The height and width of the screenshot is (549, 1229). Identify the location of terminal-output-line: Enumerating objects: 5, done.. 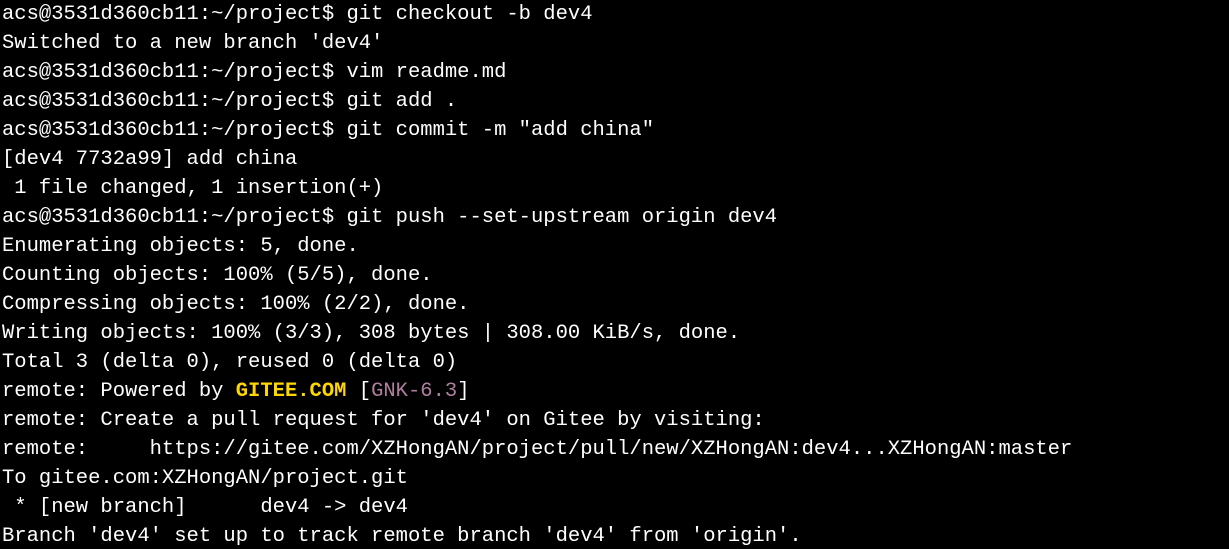
(180, 246).